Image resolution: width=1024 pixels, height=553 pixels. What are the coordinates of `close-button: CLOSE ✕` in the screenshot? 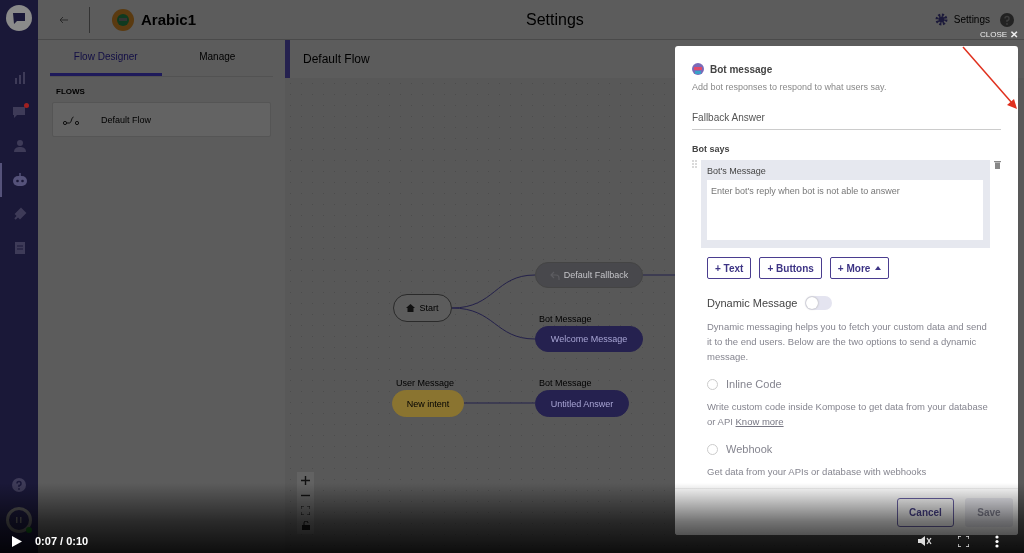 It's located at (999, 34).